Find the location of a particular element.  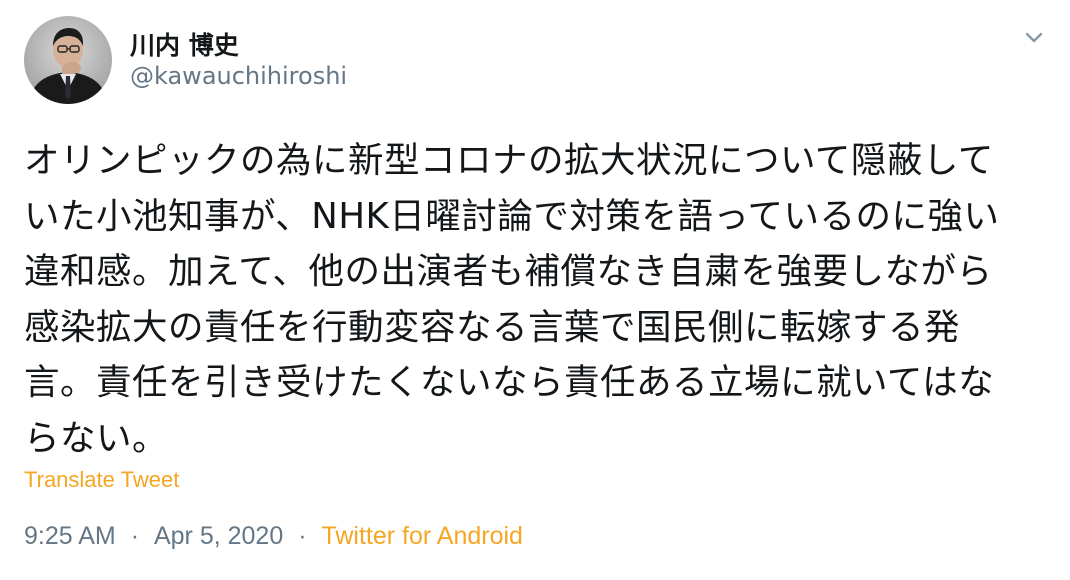

chevron-down-icon is located at coordinates (1034, 37).